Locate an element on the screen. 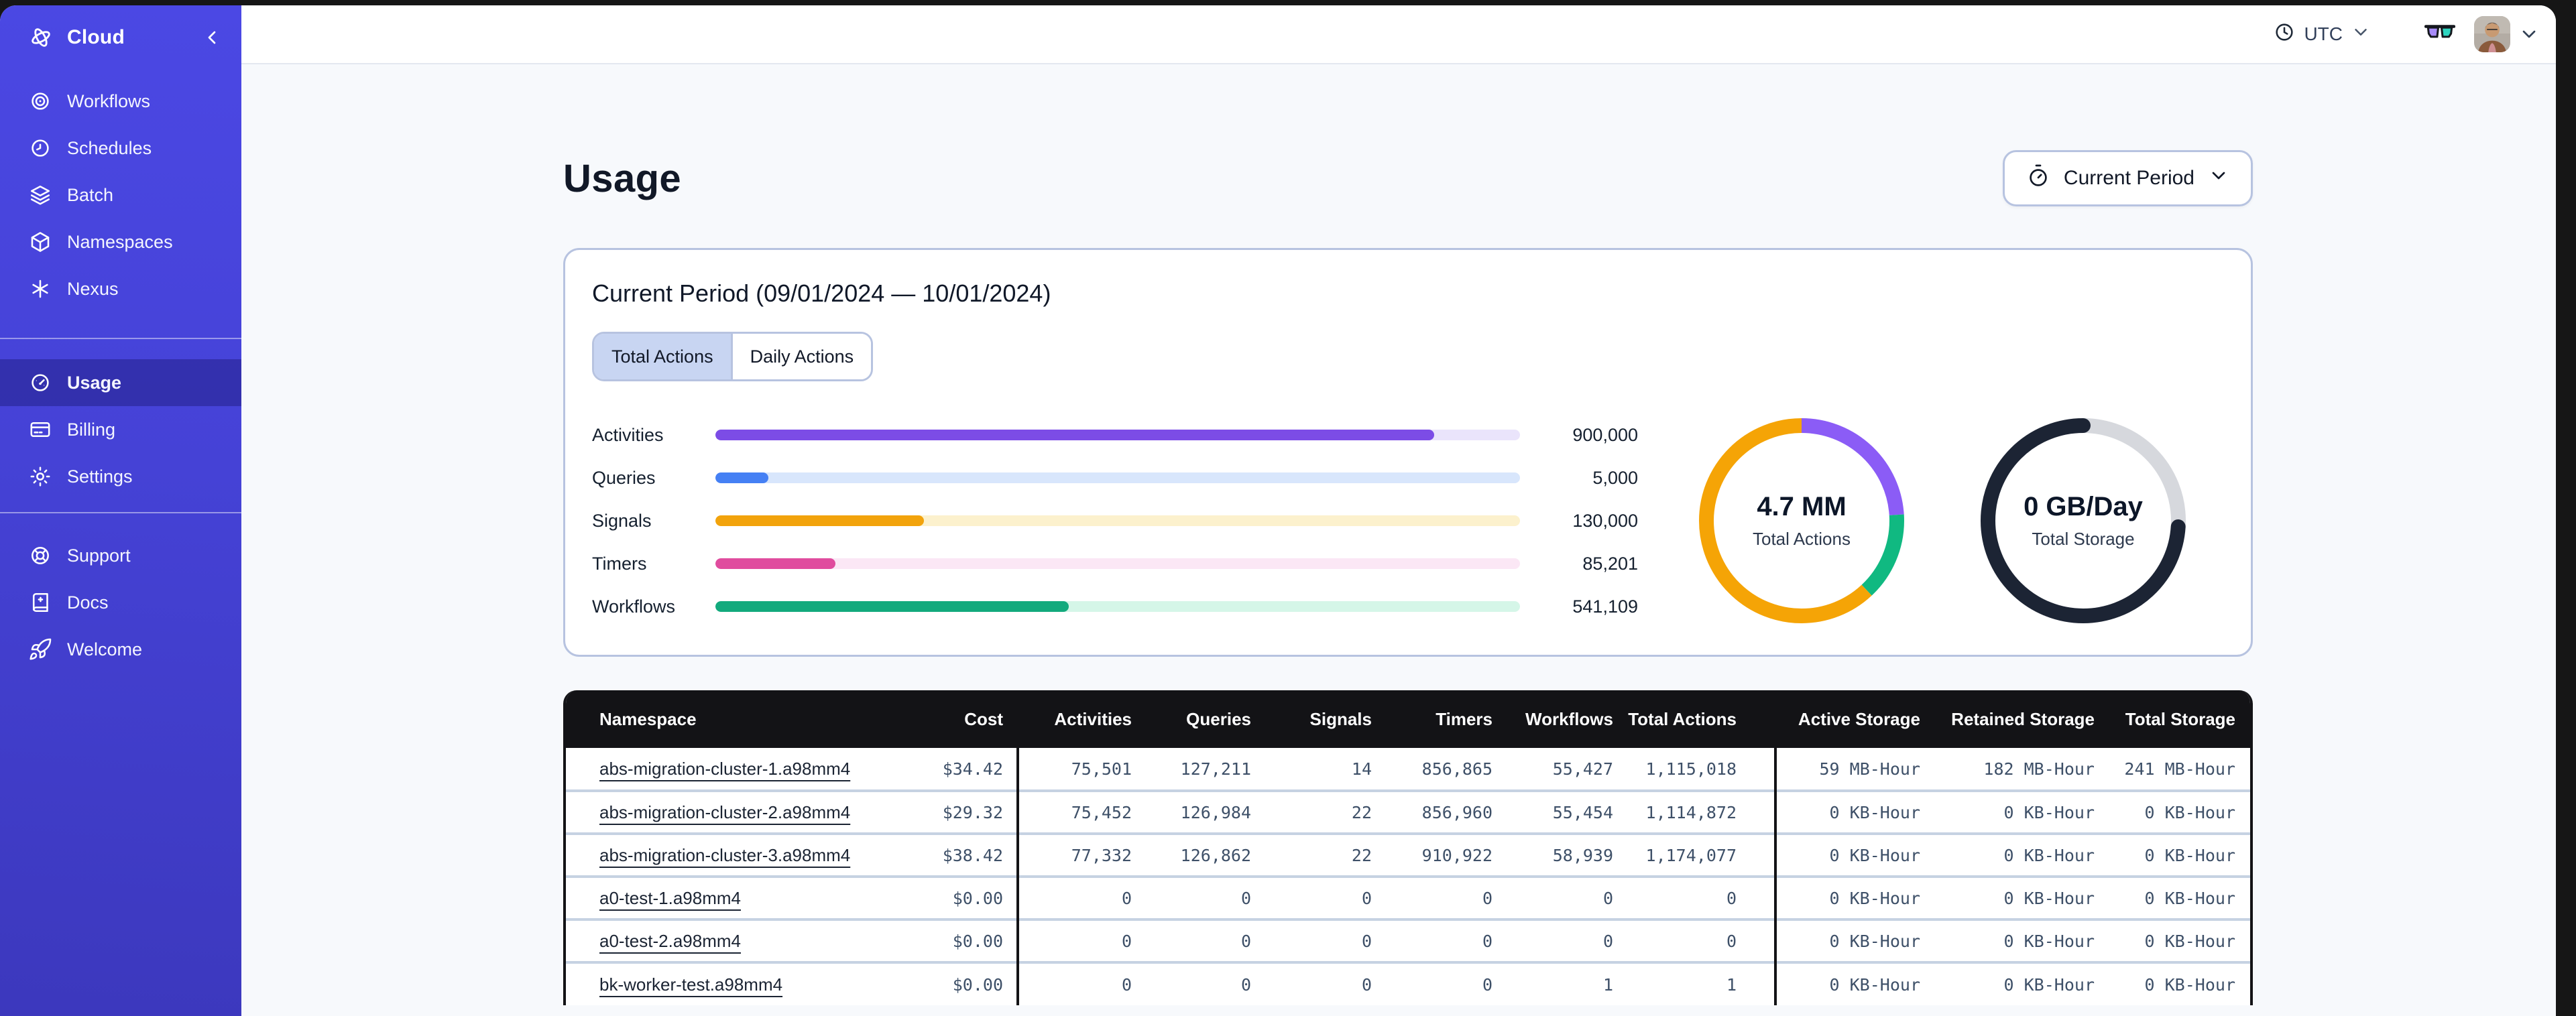 Image resolution: width=2576 pixels, height=1016 pixels. sidebar-item-docs: Docs is located at coordinates (120, 602).